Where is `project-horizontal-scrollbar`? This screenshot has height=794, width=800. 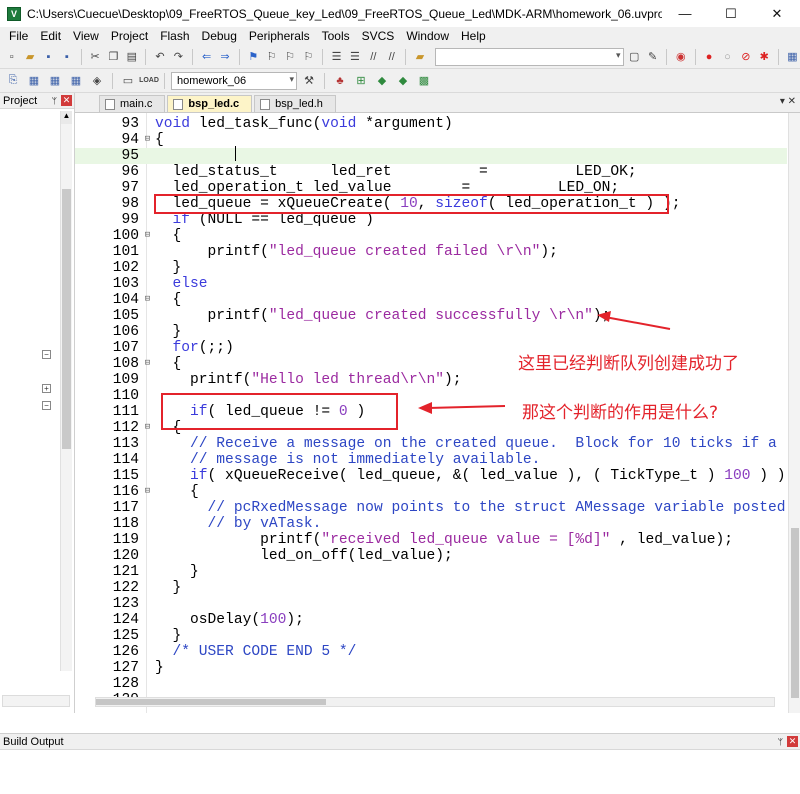 project-horizontal-scrollbar is located at coordinates (36, 701).